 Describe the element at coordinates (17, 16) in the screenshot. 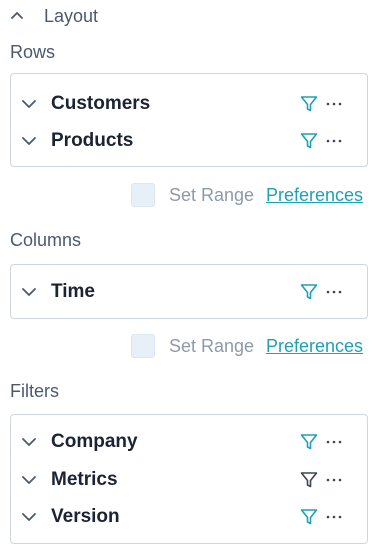

I see `chevron-up-icon` at that location.